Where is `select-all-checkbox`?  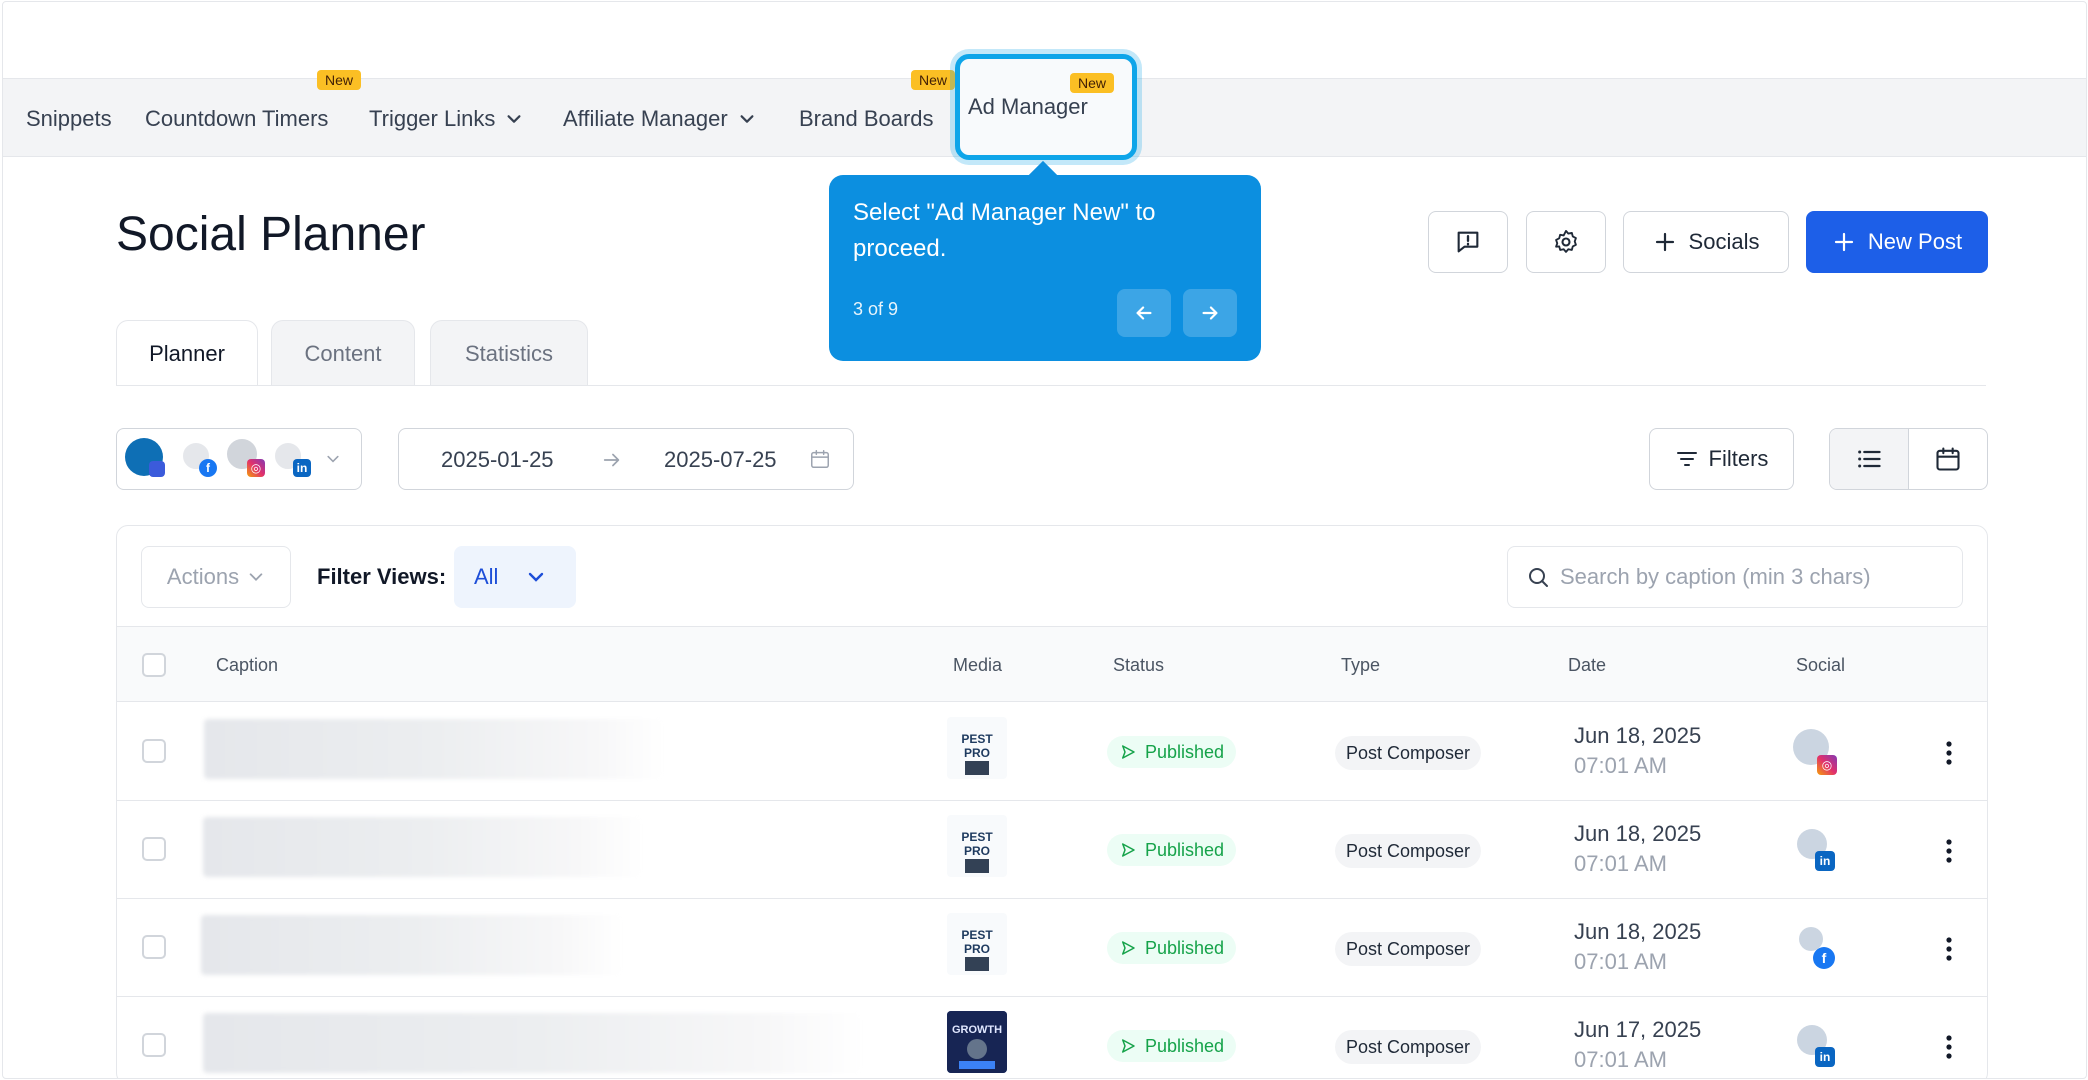 select-all-checkbox is located at coordinates (154, 665).